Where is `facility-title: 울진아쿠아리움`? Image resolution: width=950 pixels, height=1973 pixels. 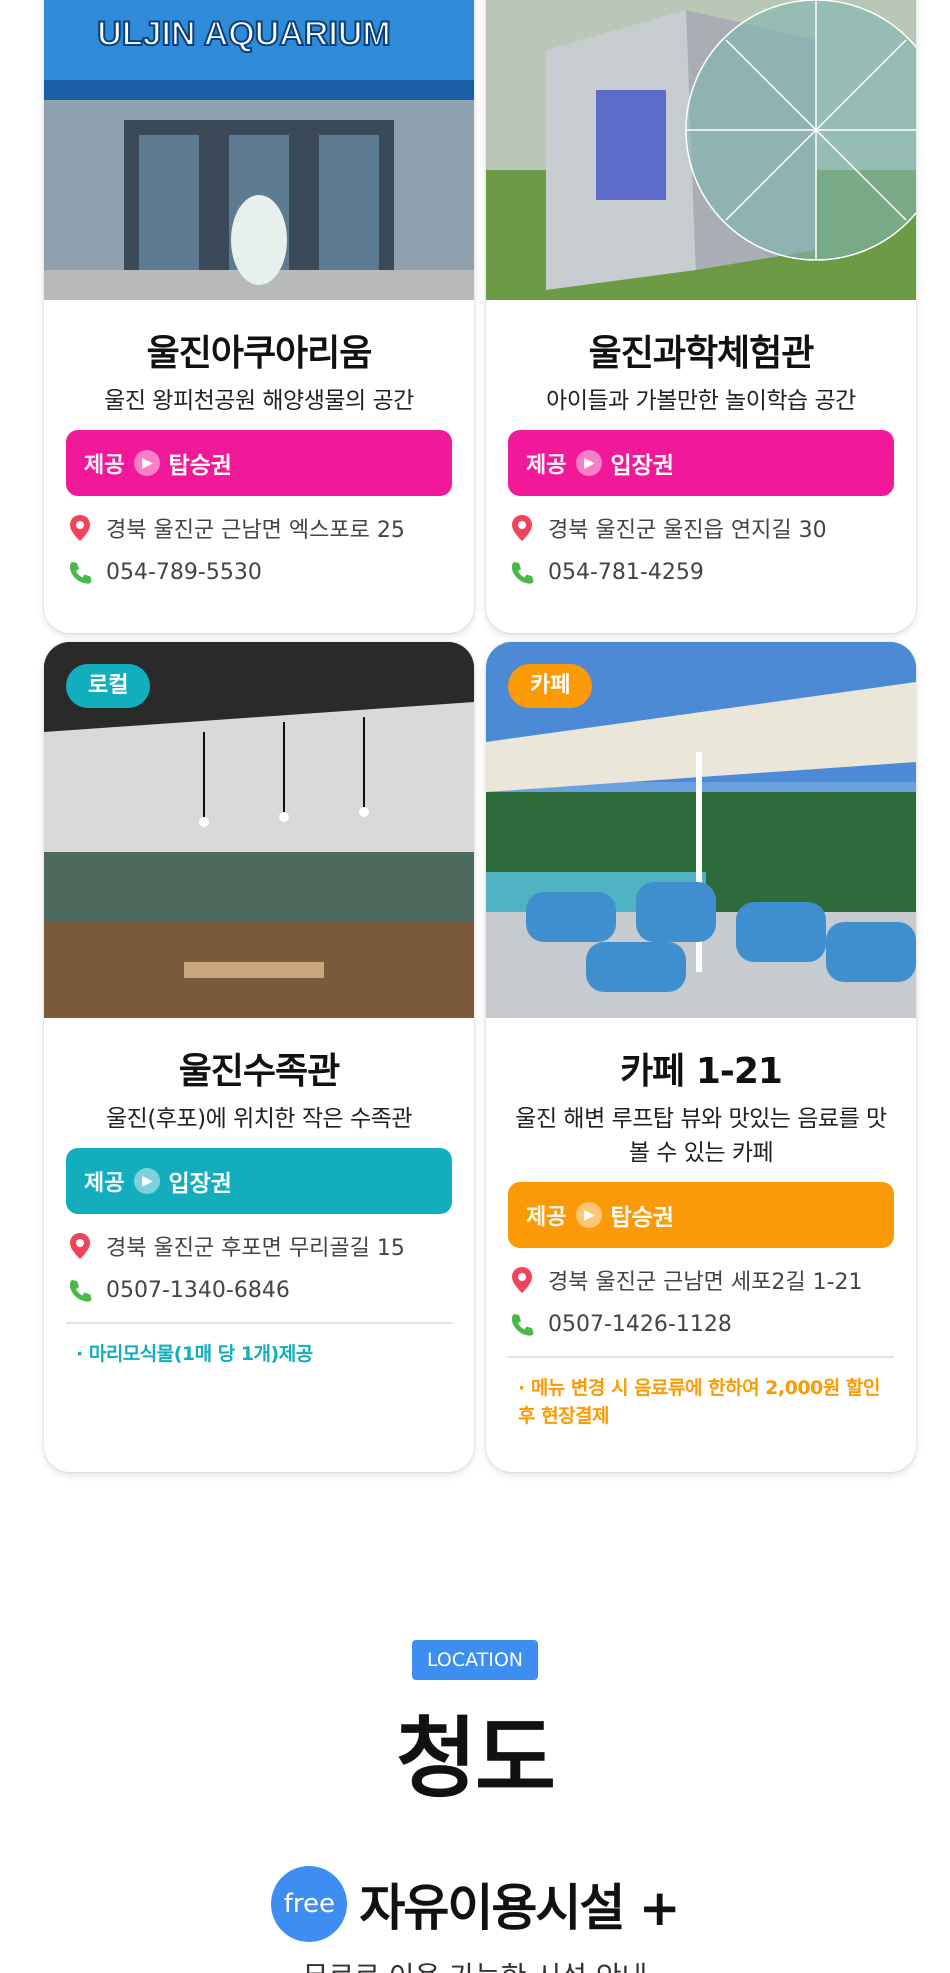
facility-title: 울진아쿠아리움 is located at coordinates (259, 353).